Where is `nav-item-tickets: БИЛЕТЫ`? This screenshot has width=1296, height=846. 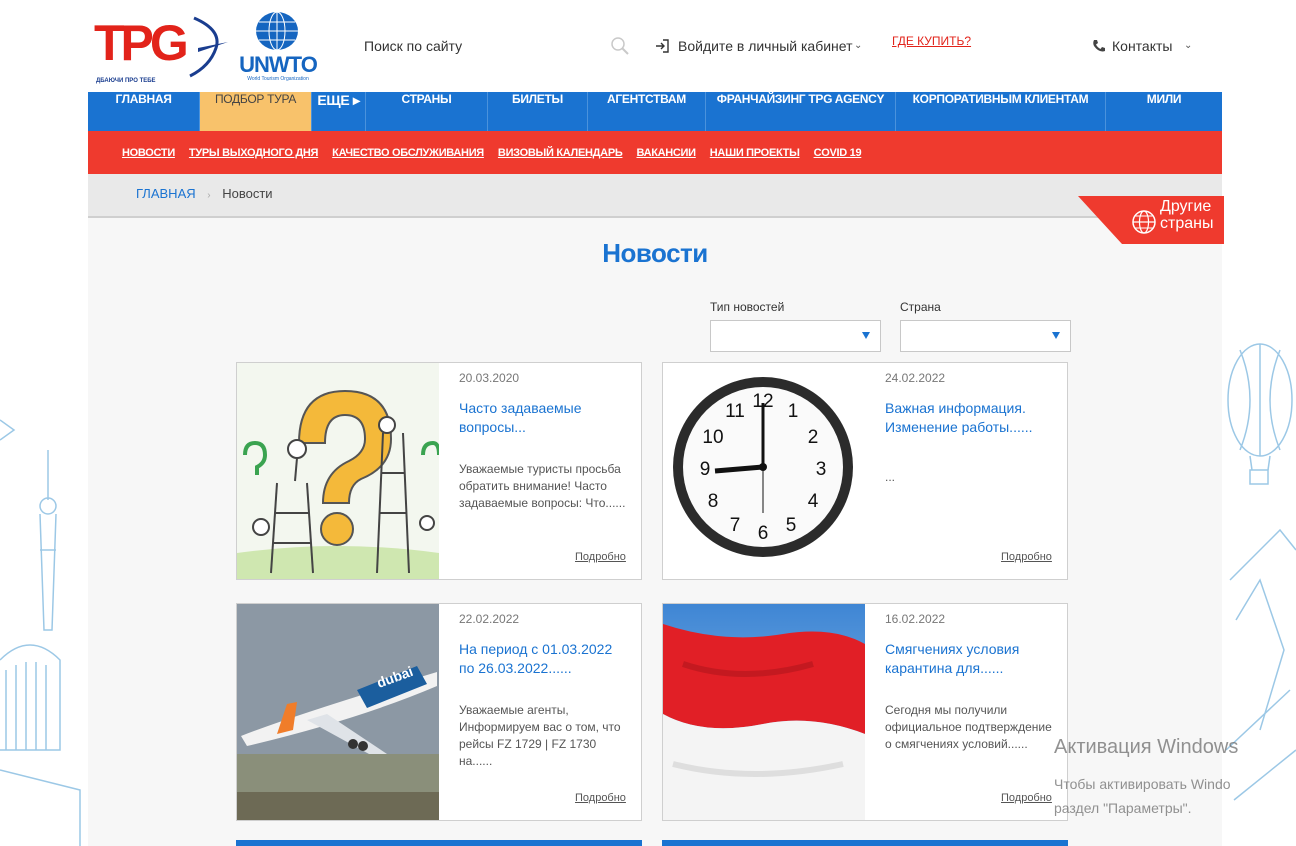 nav-item-tickets: БИЛЕТЫ is located at coordinates (538, 111).